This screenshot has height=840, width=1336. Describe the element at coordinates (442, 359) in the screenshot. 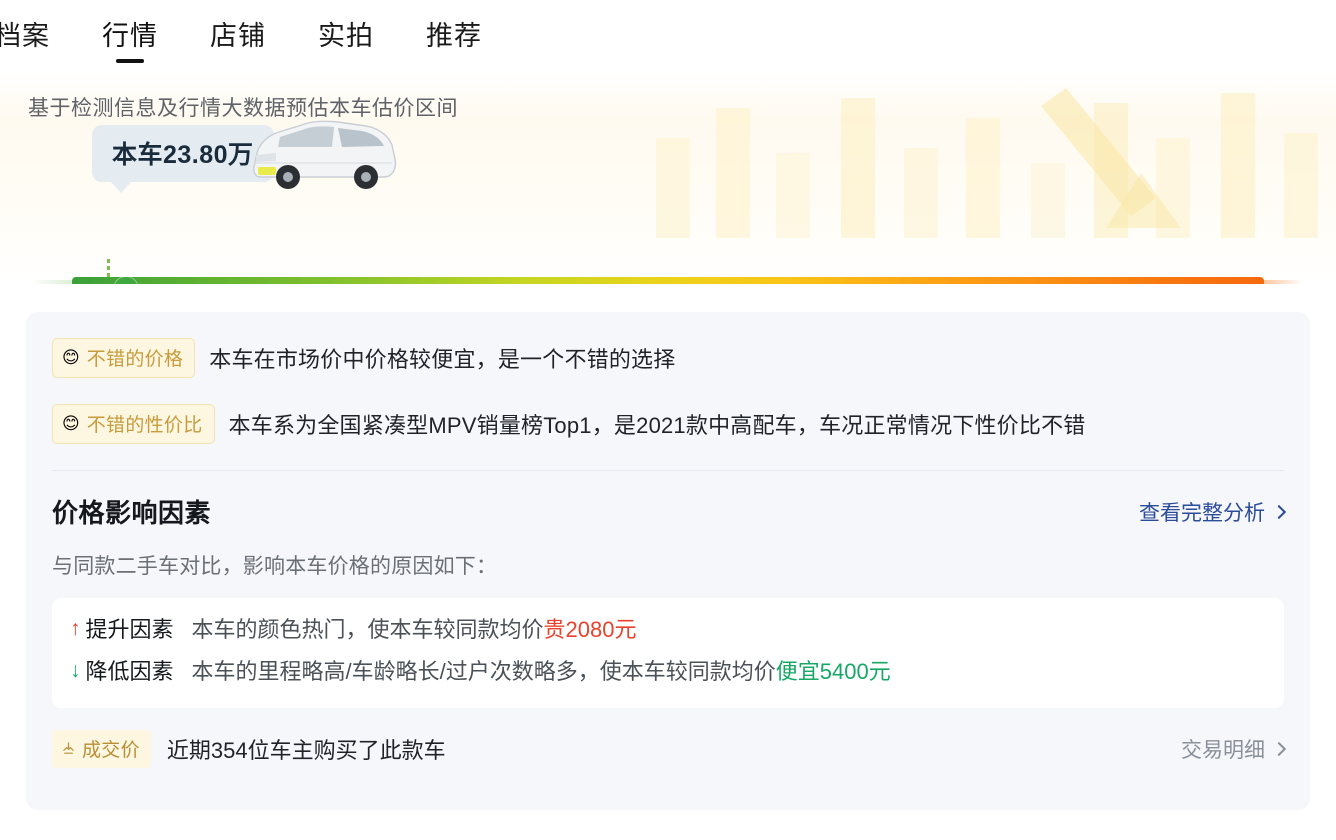

I see `badge-sentence: 本车在市场价中价格较便宜，是一个不错的选择` at that location.